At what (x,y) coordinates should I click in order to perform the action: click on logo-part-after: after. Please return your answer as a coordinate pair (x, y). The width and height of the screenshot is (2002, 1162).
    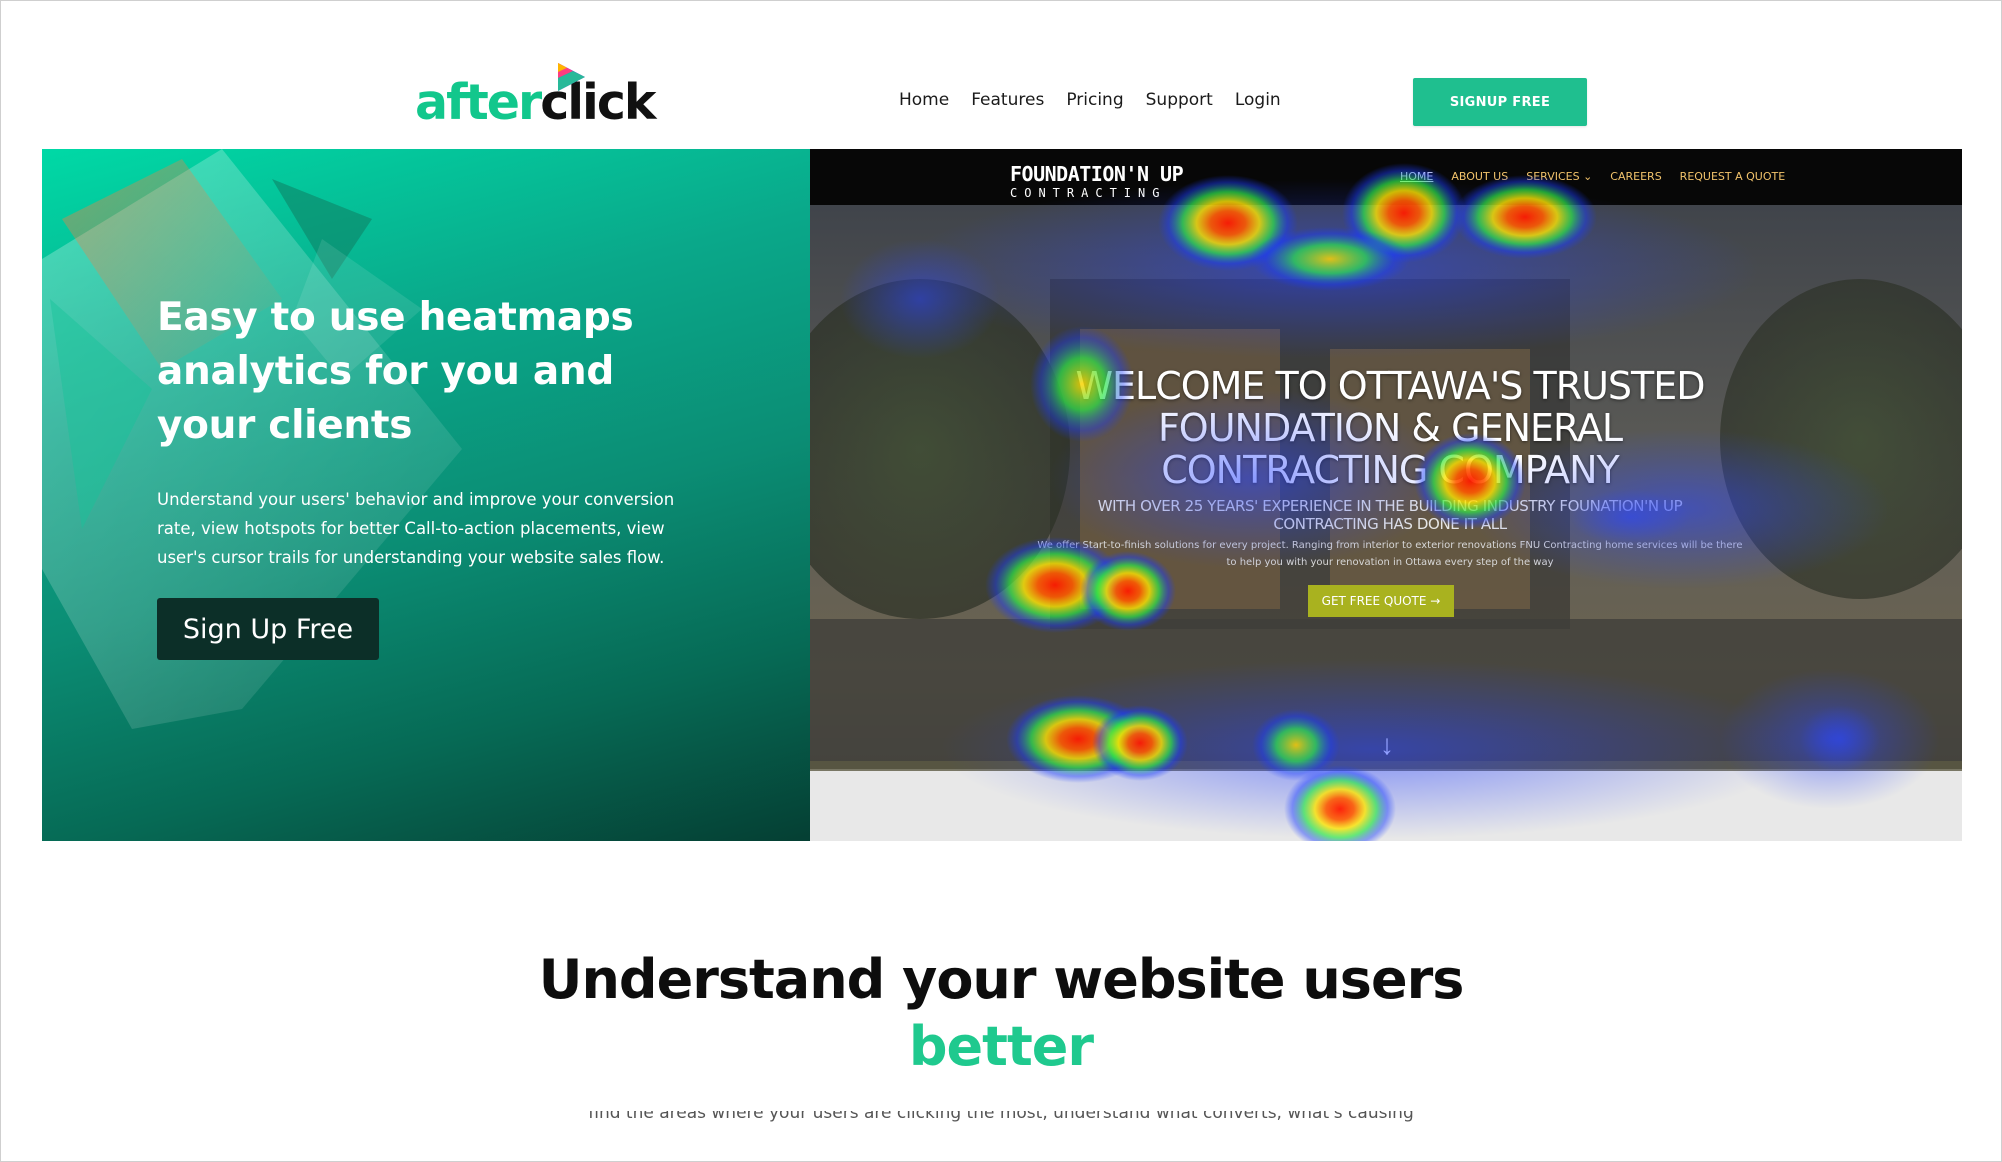
    Looking at the image, I should click on (478, 102).